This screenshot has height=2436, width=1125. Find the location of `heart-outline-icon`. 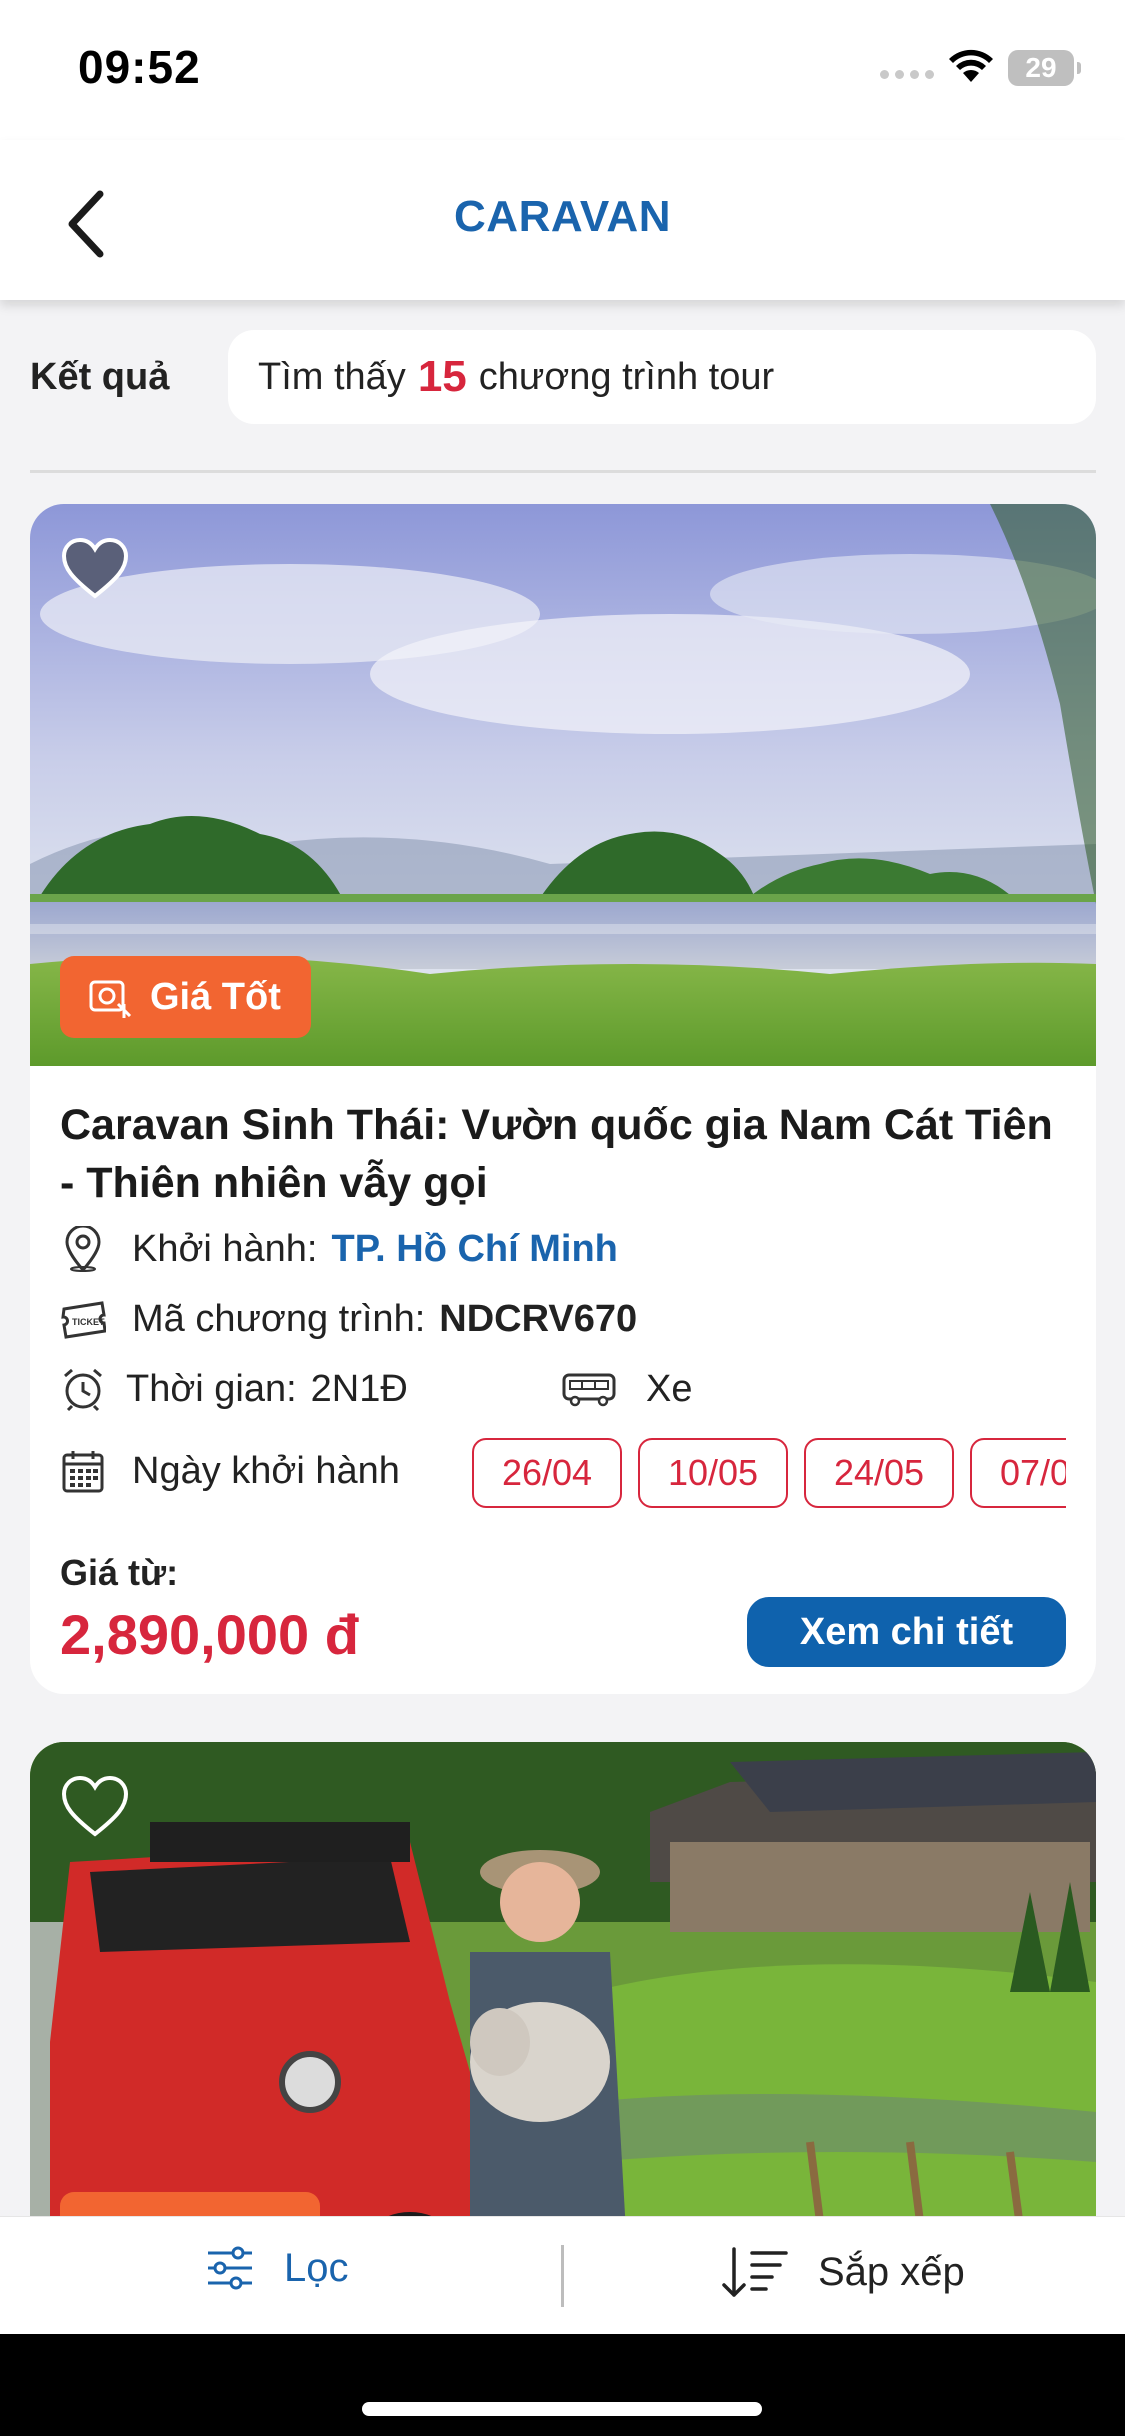

heart-outline-icon is located at coordinates (95, 1806).